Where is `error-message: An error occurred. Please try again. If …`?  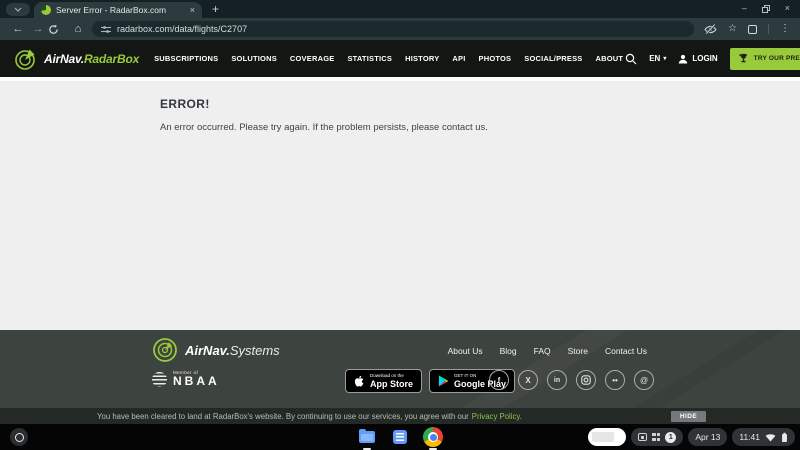 error-message: An error occurred. Please try again. If … is located at coordinates (324, 127).